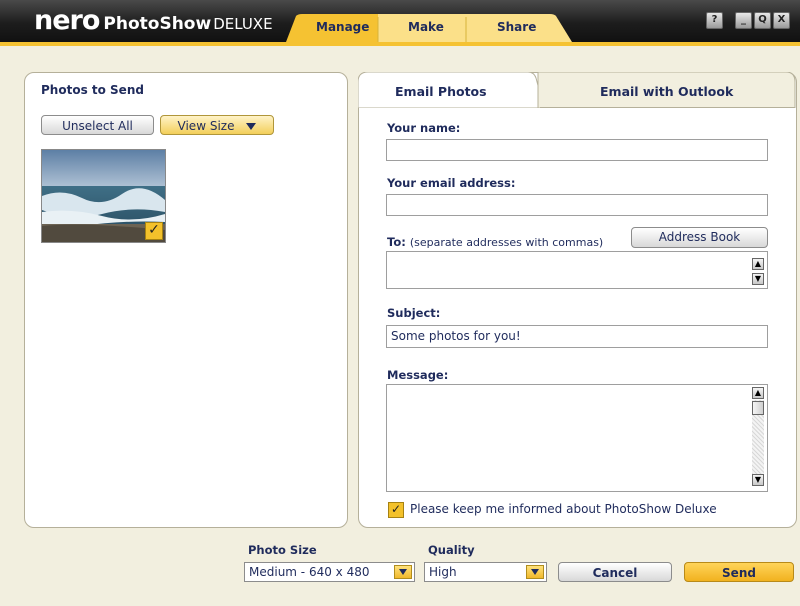 This screenshot has height=606, width=800. I want to click on your-email-label: Your email address:, so click(451, 183).